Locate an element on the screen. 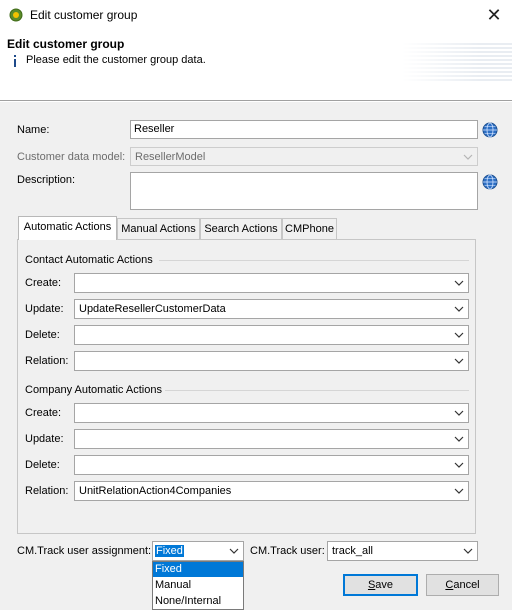 The height and width of the screenshot is (610, 512). description-field is located at coordinates (304, 191).